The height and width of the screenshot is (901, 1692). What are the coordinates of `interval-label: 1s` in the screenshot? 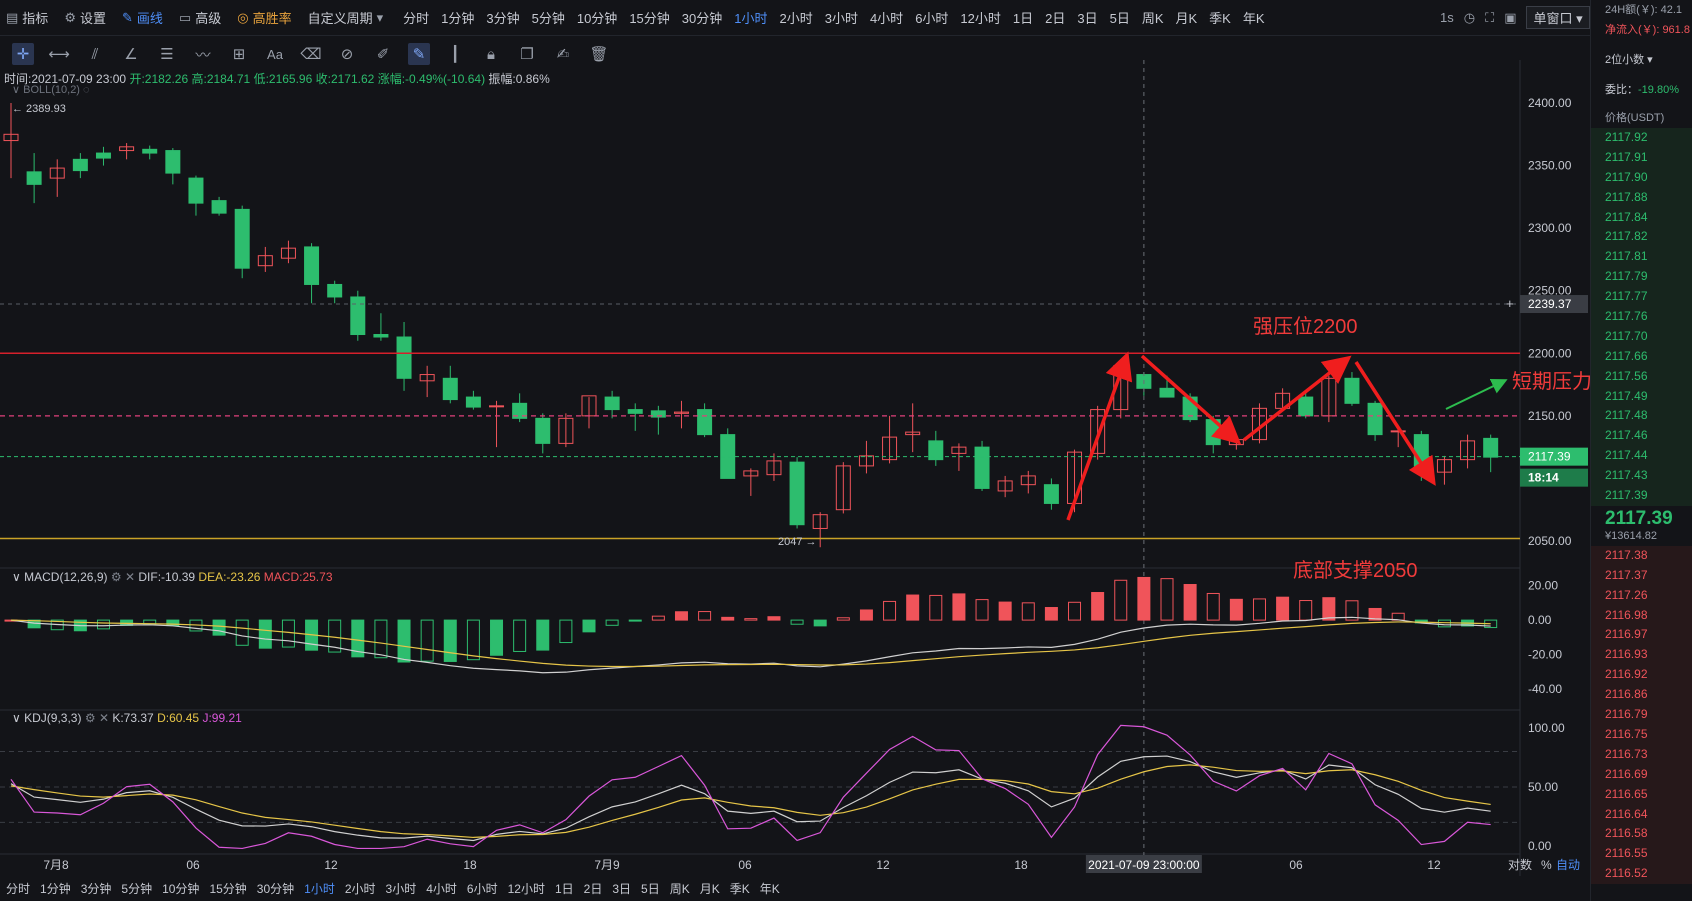 It's located at (1447, 17).